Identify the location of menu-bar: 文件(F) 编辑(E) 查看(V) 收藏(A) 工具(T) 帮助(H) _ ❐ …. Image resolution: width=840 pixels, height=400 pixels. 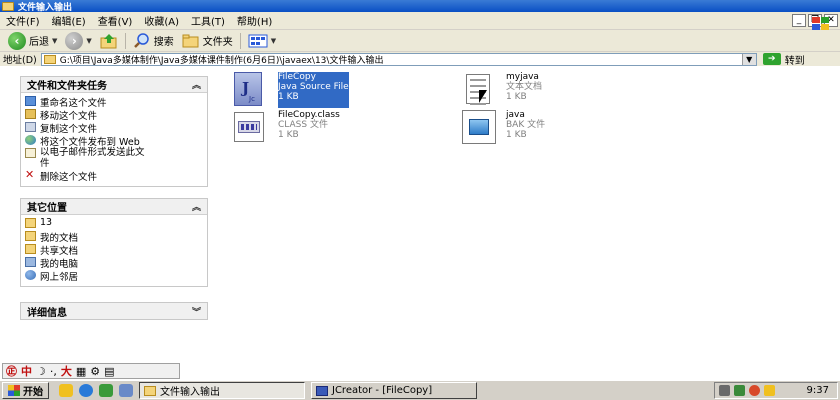
(420, 21).